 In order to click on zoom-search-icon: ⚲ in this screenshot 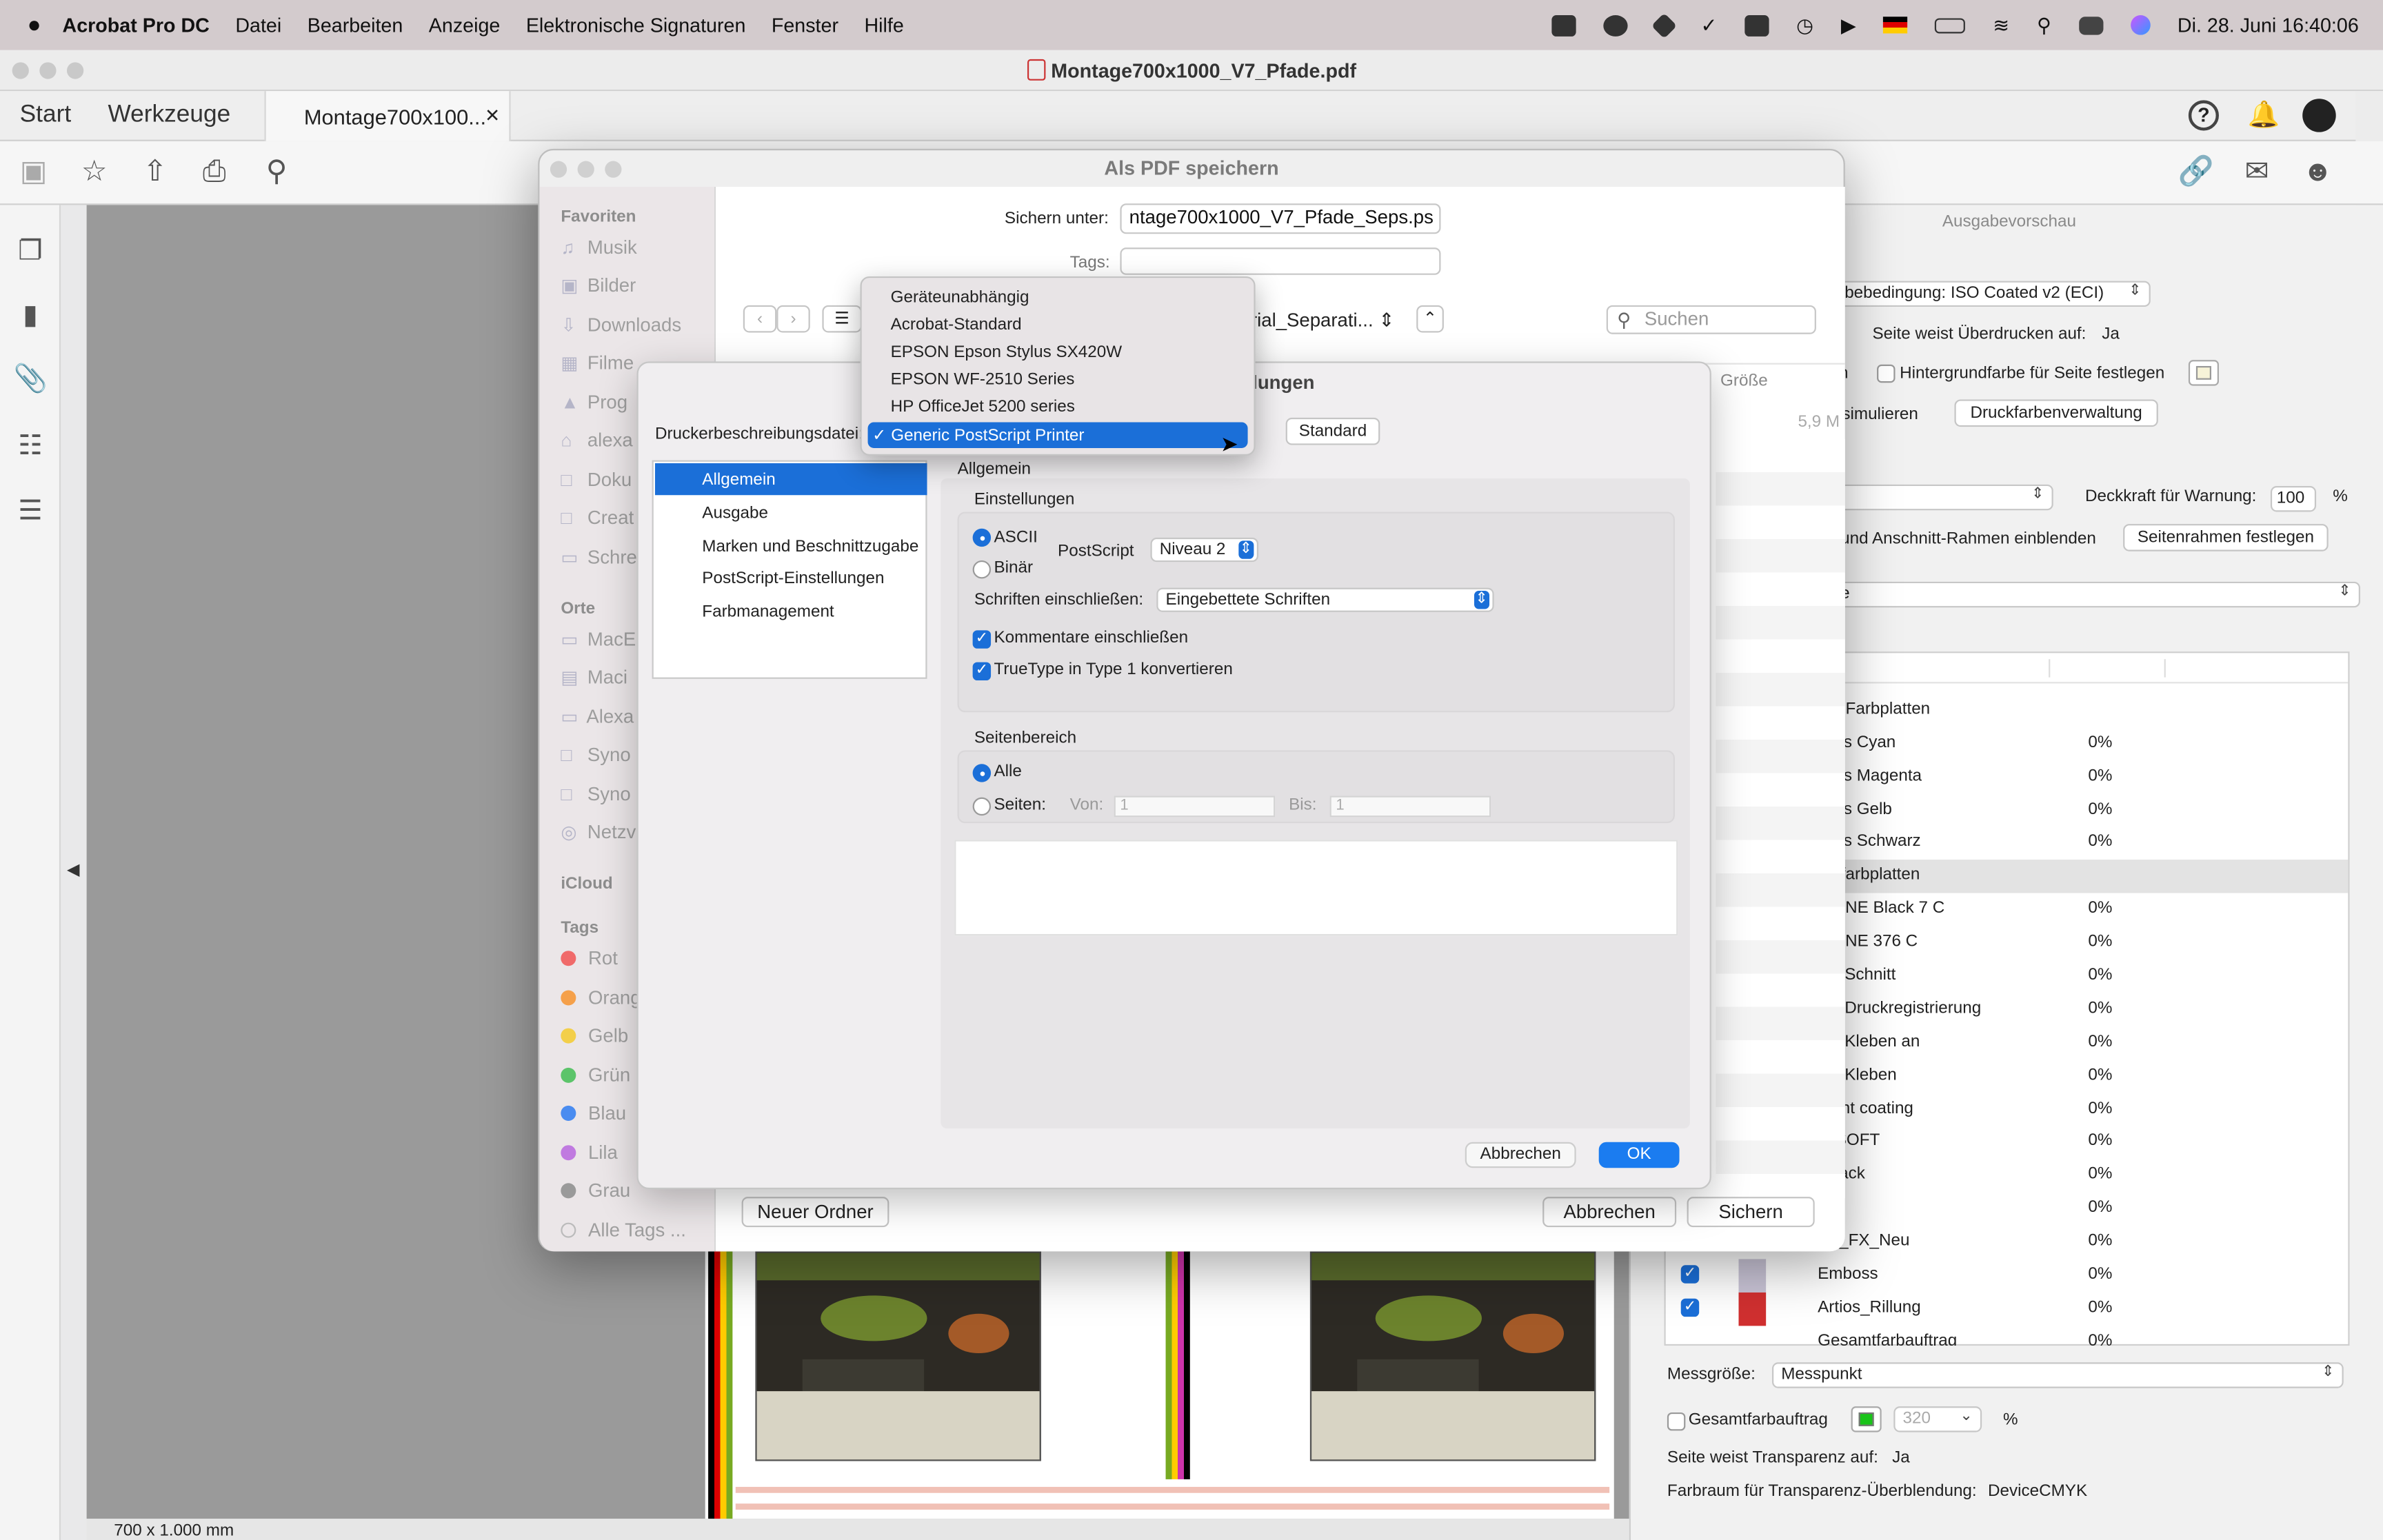, I will do `click(276, 173)`.